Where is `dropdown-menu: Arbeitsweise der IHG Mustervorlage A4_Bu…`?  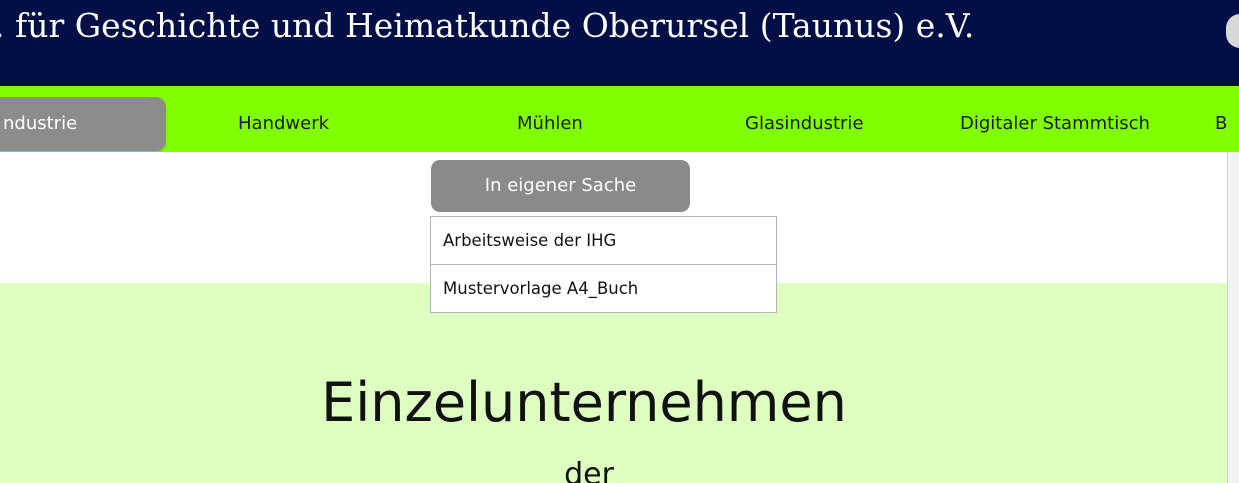
dropdown-menu: Arbeitsweise der IHG Mustervorlage A4_Bu… is located at coordinates (603, 264).